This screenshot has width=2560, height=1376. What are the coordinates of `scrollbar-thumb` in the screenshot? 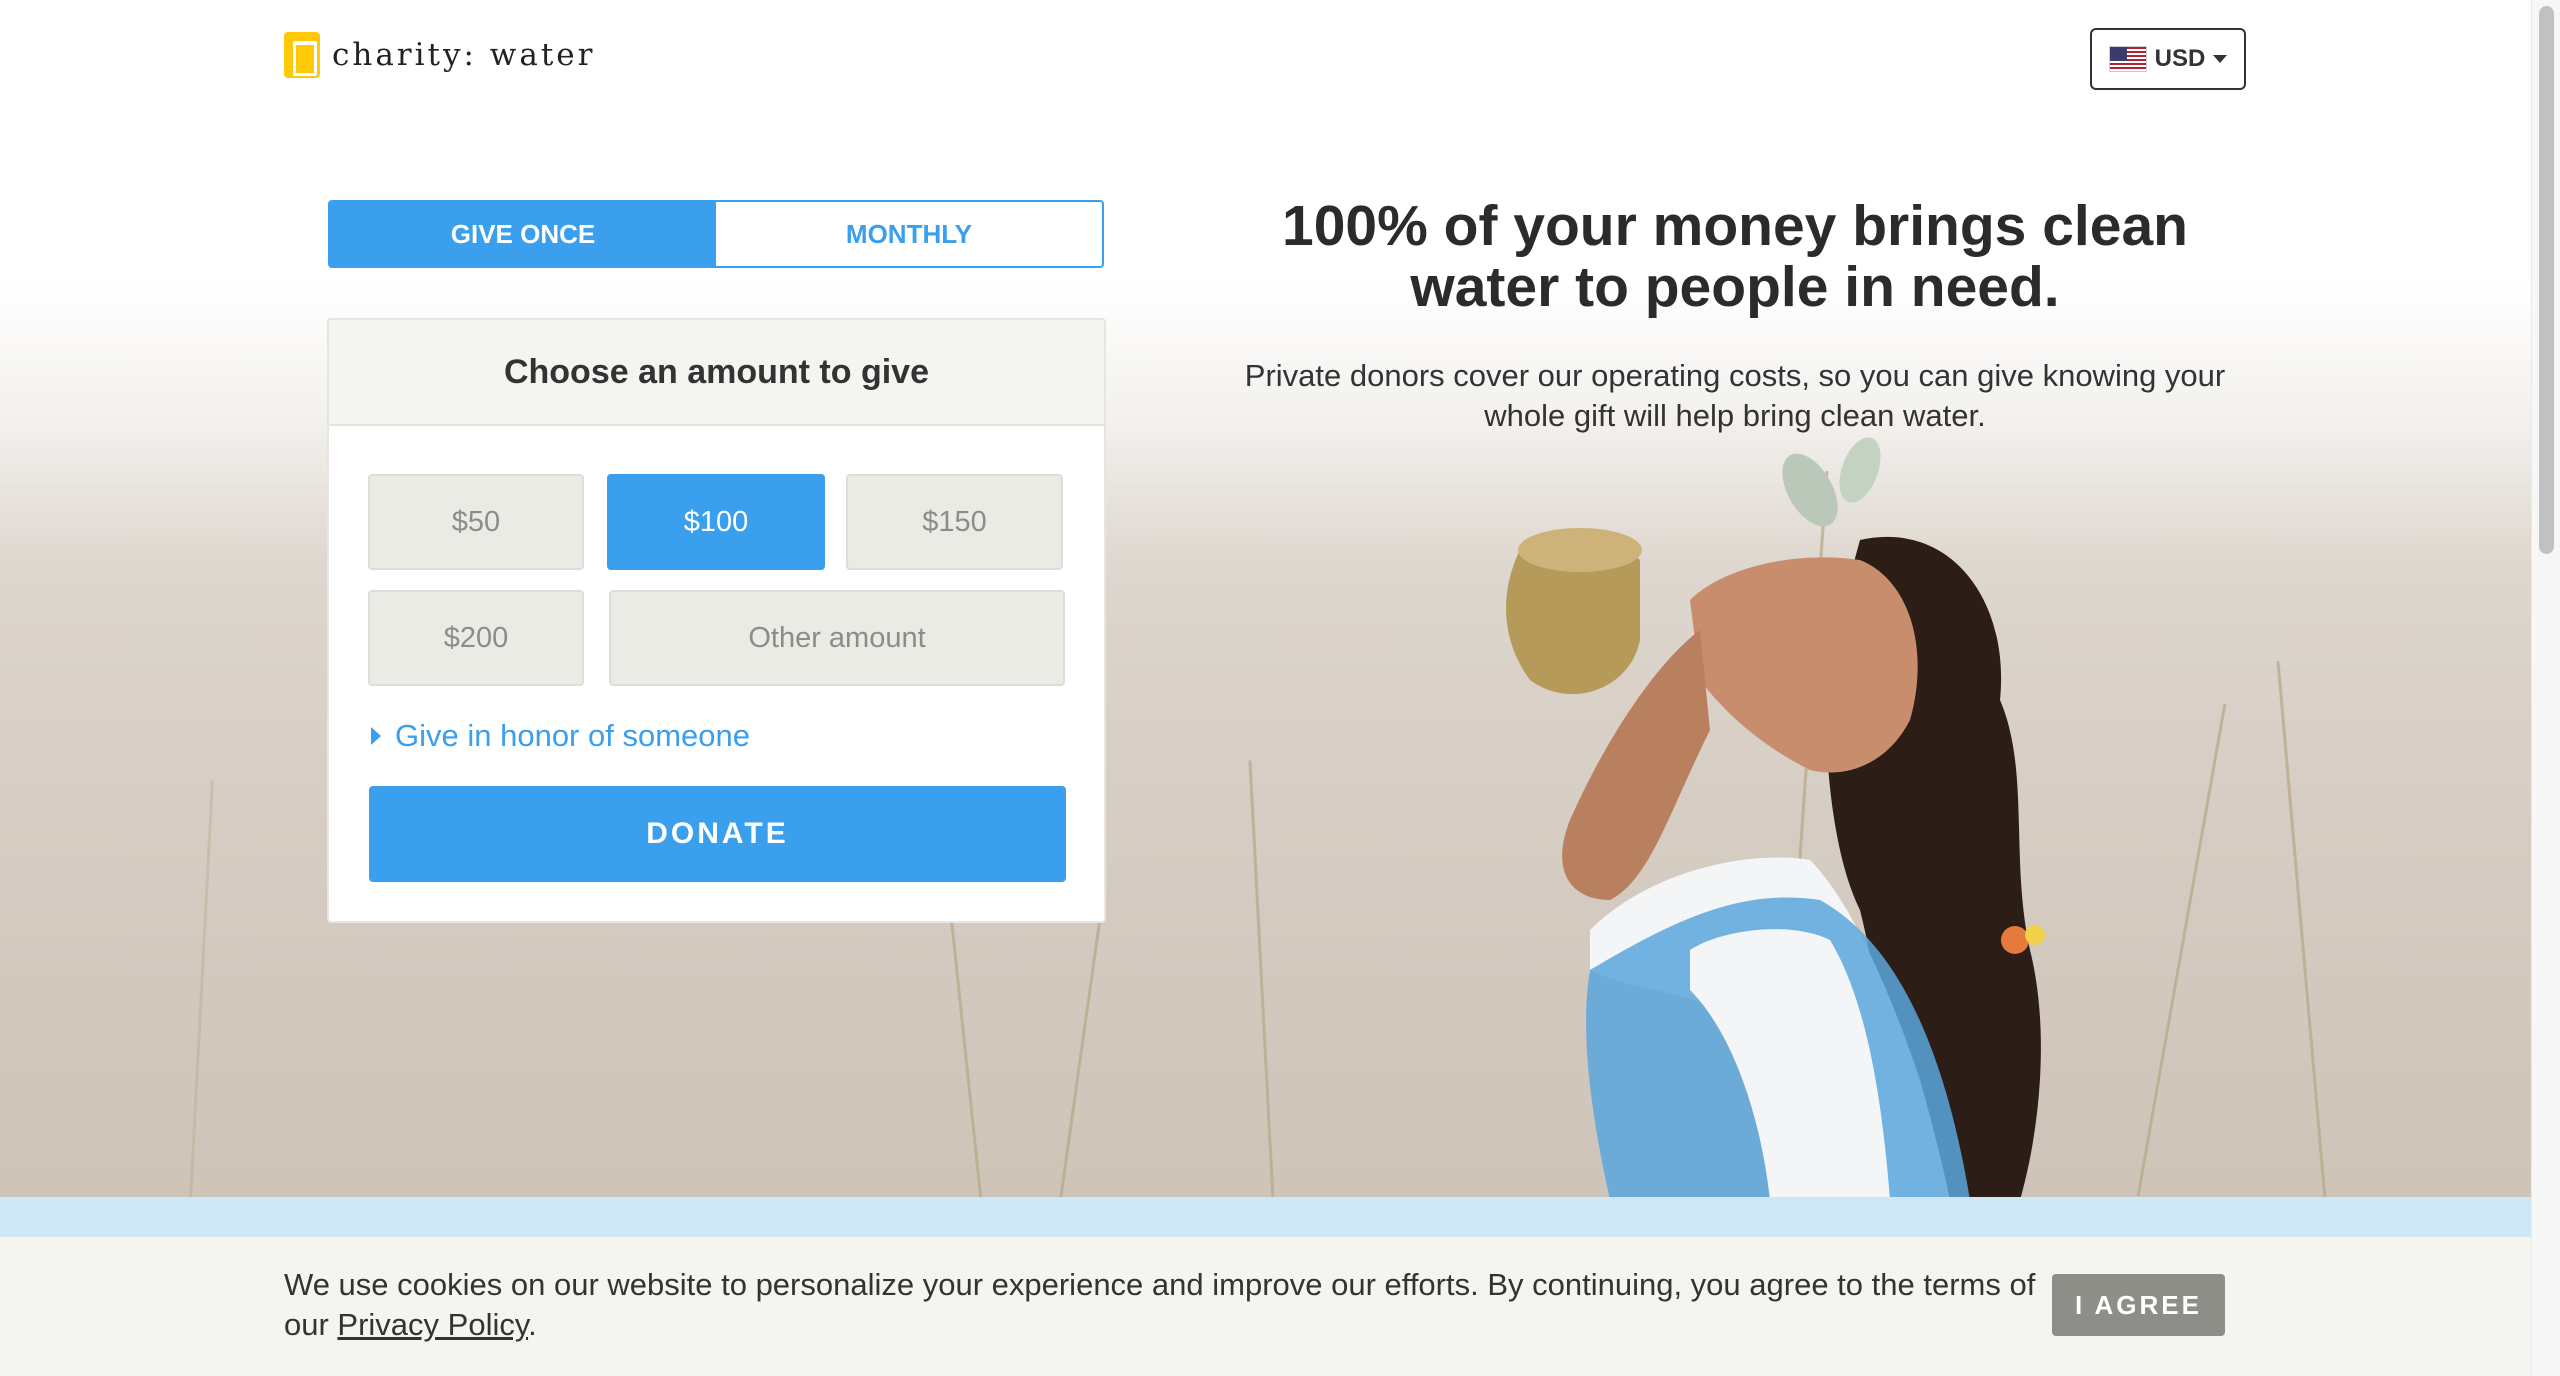 It's located at (2546, 280).